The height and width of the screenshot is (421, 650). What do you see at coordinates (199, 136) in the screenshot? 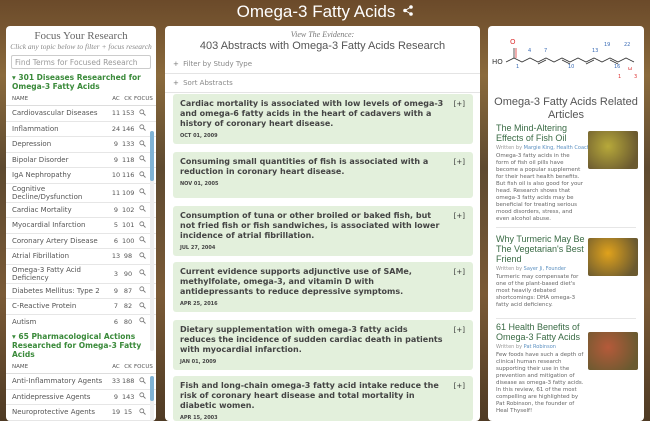
I see `abstract-date: OCT 01, 2009` at bounding box center [199, 136].